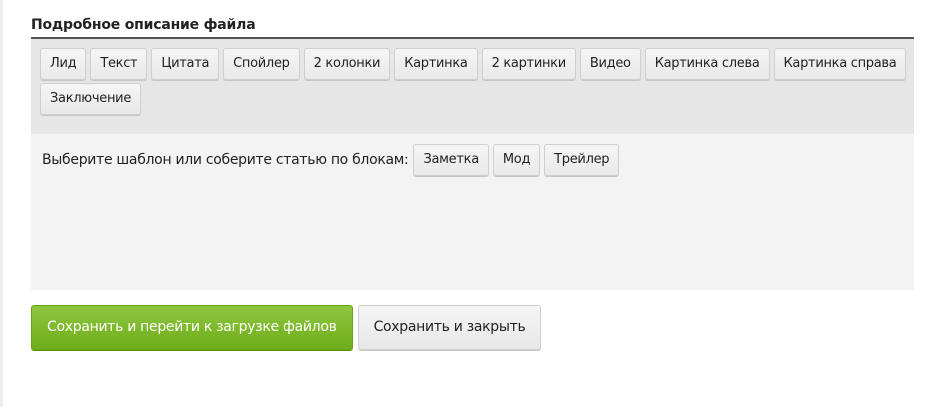 This screenshot has height=407, width=941. Describe the element at coordinates (449, 327) in the screenshot. I see `save-and-close-button: Сохранить и закрыть` at that location.